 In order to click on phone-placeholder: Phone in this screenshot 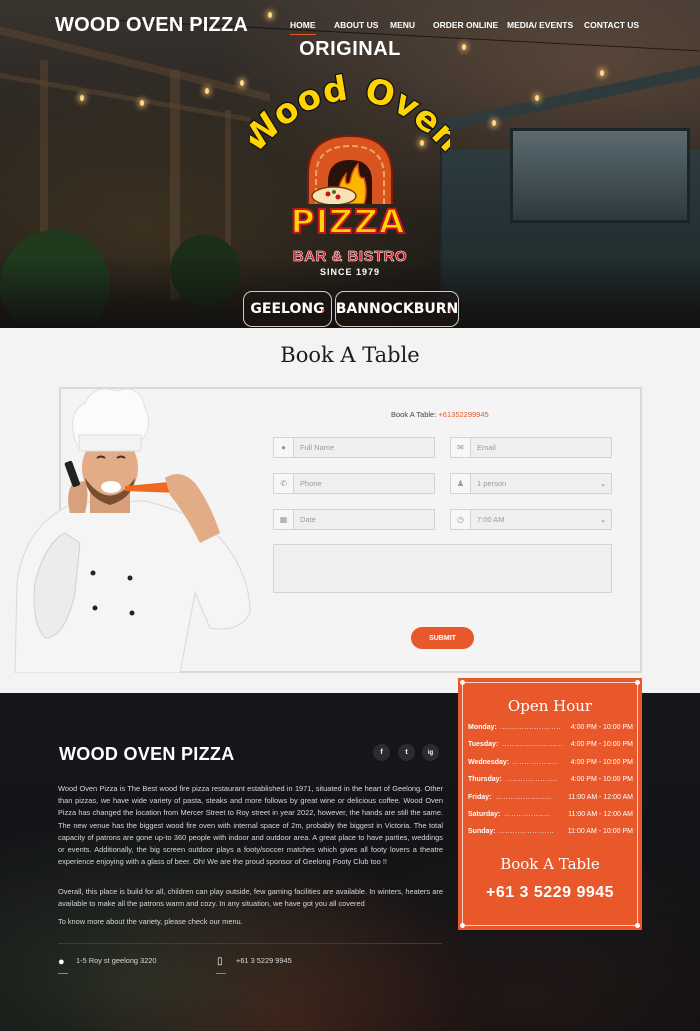, I will do `click(311, 483)`.